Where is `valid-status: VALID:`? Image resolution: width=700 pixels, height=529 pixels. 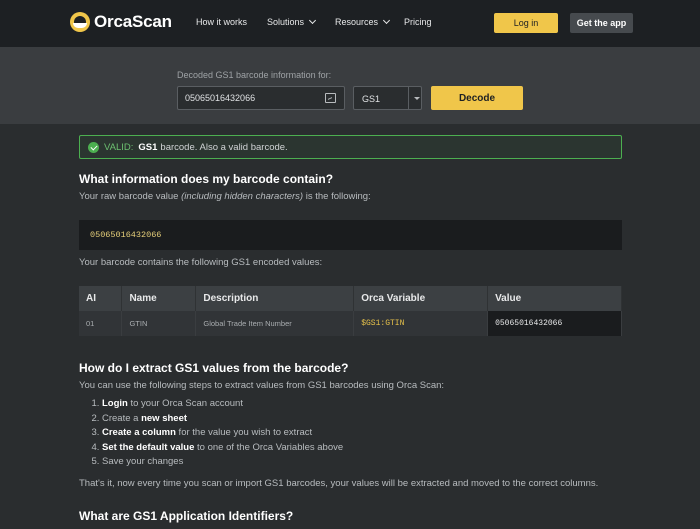 valid-status: VALID: is located at coordinates (119, 147).